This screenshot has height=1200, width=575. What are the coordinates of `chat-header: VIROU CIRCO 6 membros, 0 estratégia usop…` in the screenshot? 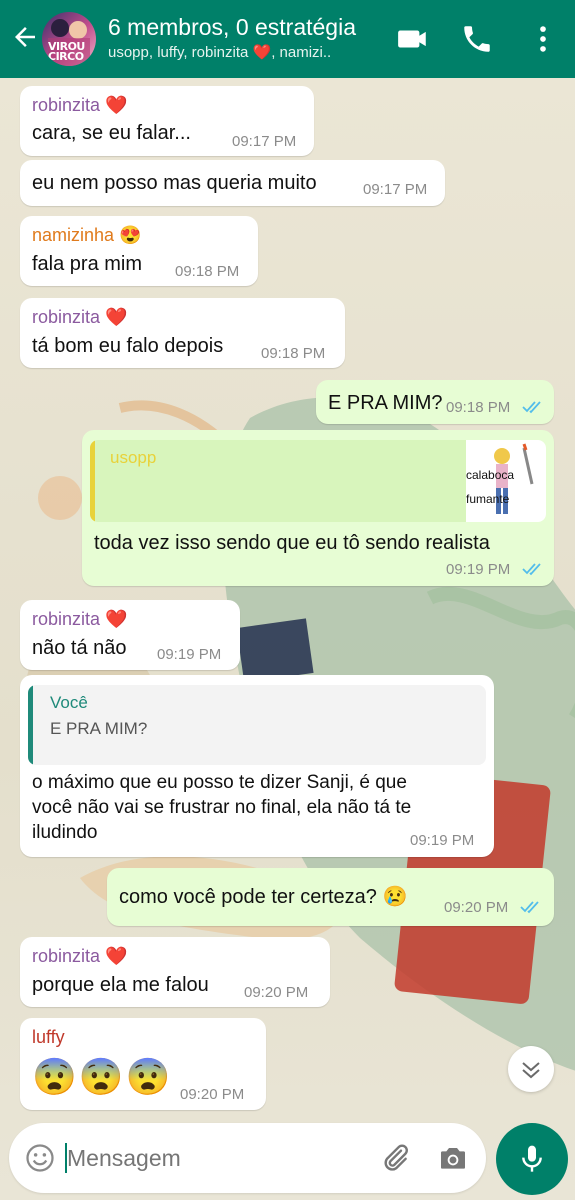 It's located at (287, 39).